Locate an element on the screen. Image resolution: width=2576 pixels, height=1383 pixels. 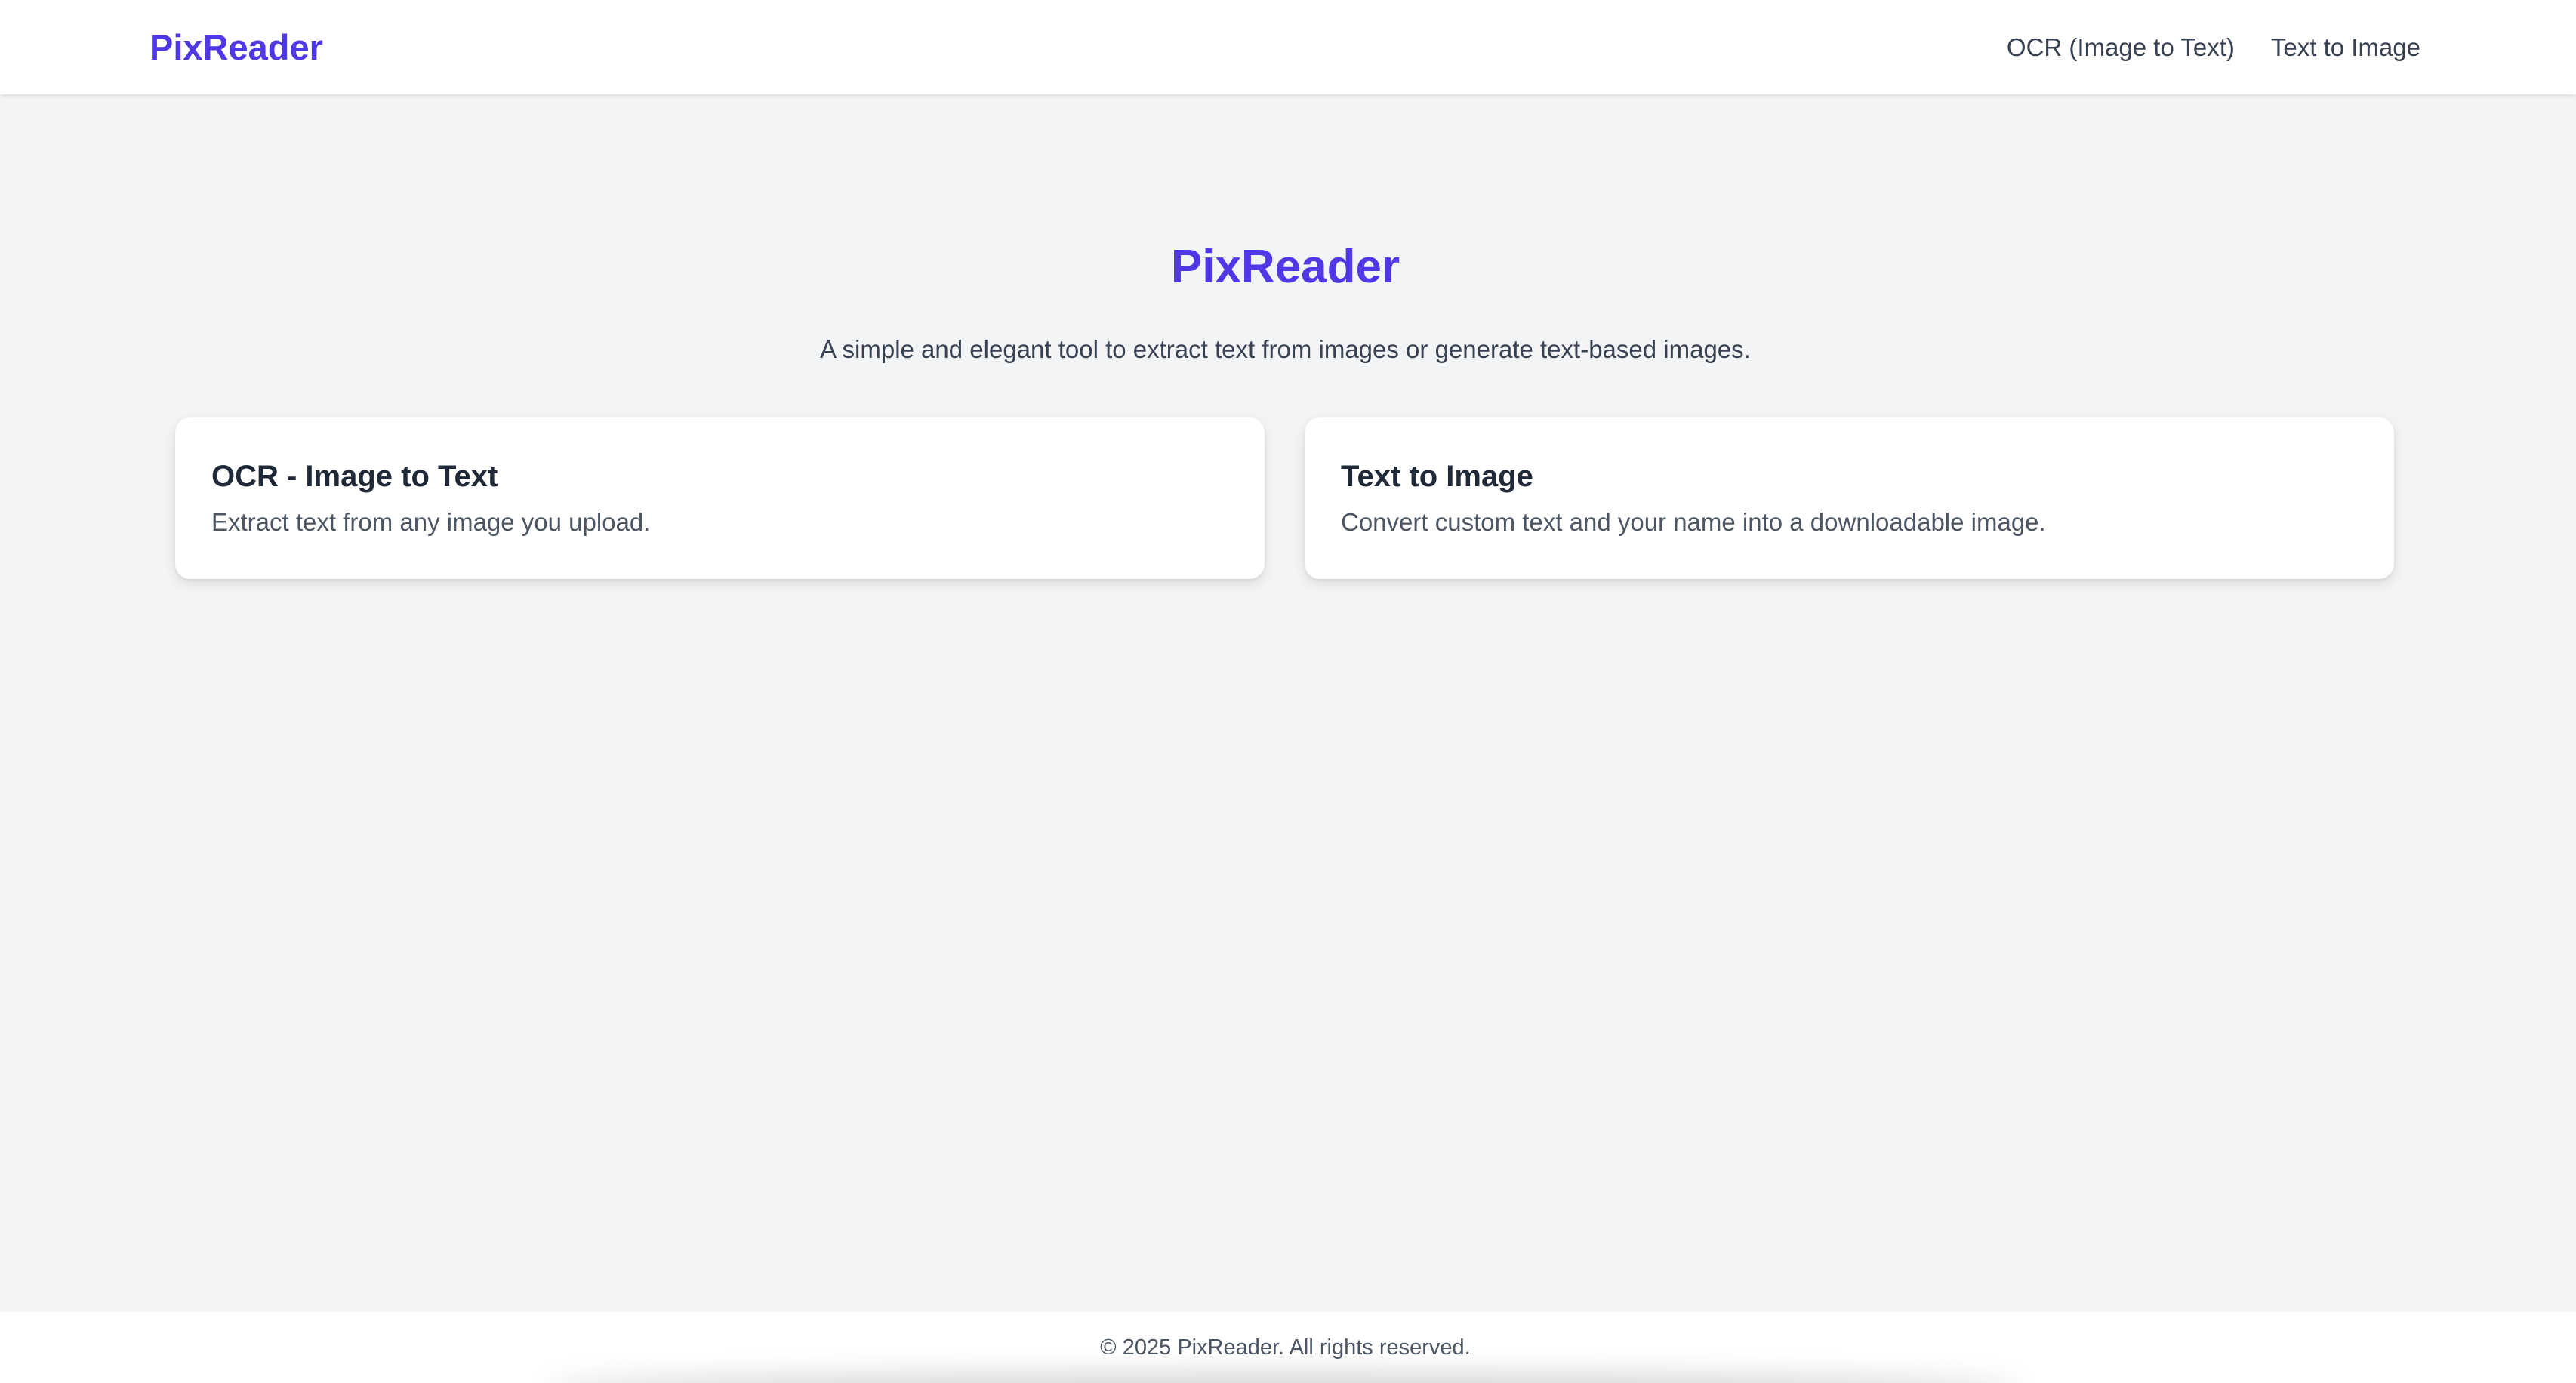
card-text-to-image-title: Text to Image is located at coordinates (1437, 476).